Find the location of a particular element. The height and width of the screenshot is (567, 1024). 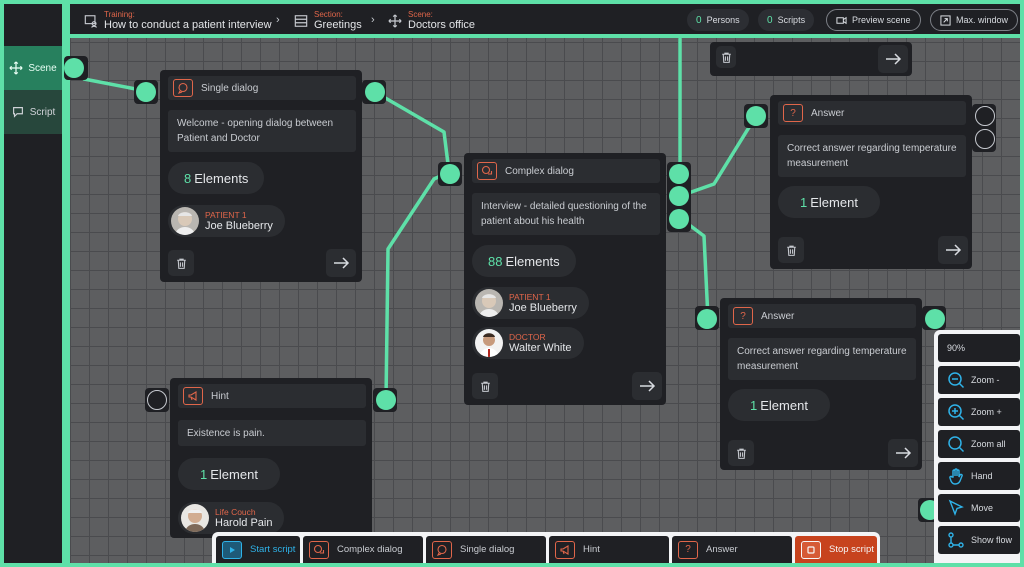

add-complex-dialog-button: Complex dialog is located at coordinates (363, 549).